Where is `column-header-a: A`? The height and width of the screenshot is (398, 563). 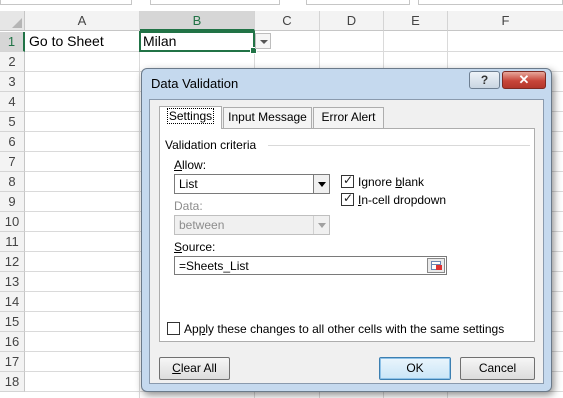 column-header-a: A is located at coordinates (82, 21).